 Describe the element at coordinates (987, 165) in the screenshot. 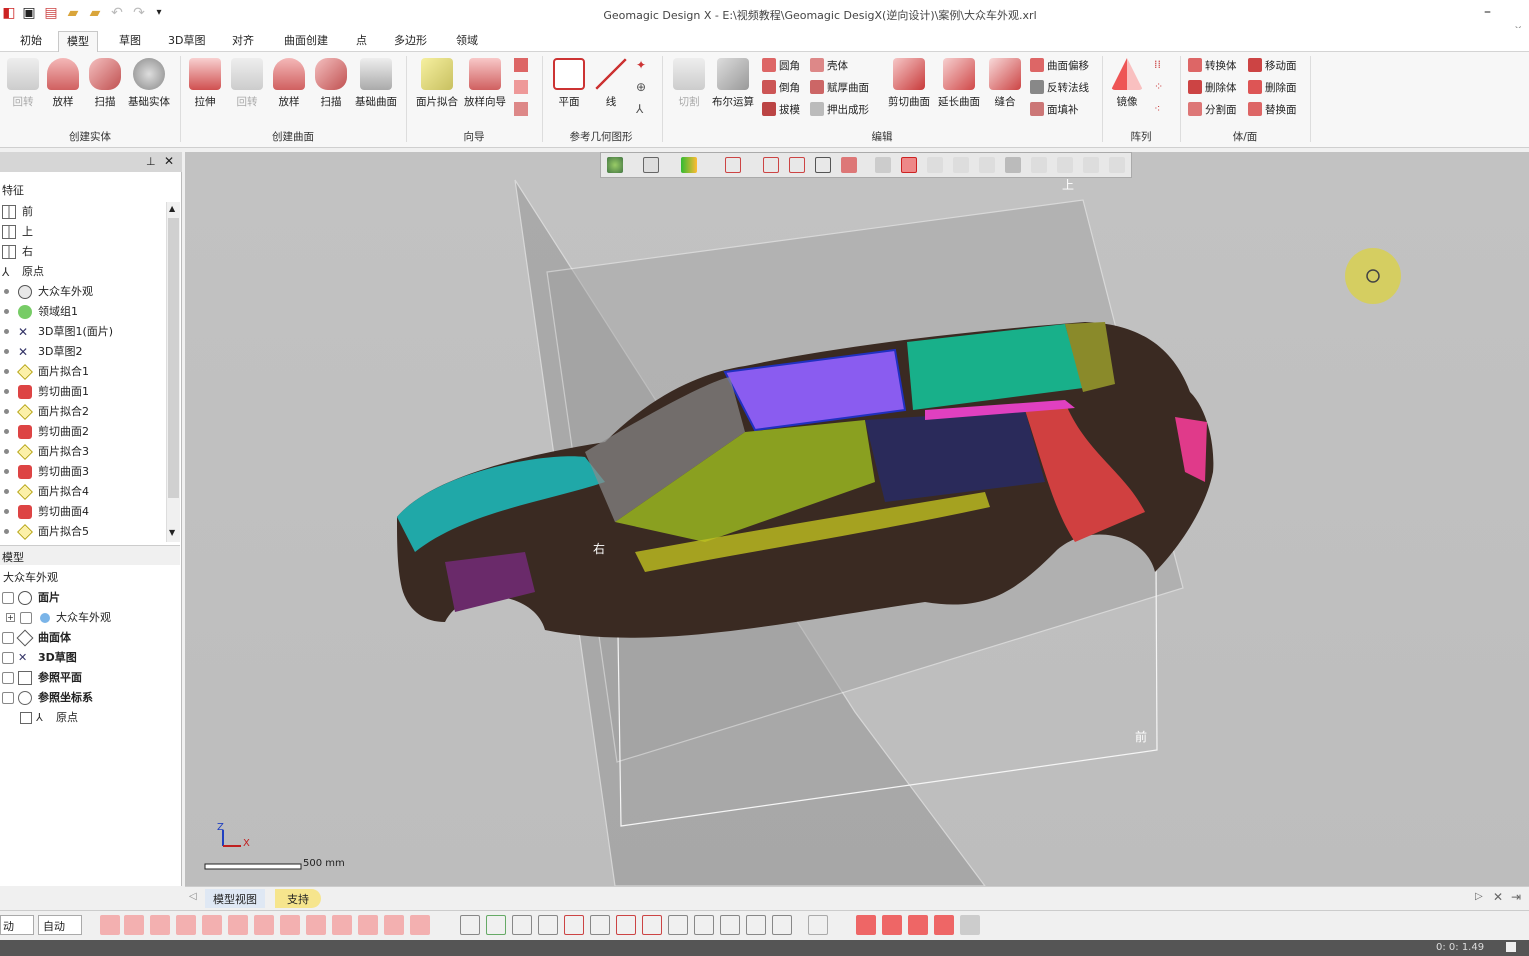

I see `select-freeform-icon` at that location.